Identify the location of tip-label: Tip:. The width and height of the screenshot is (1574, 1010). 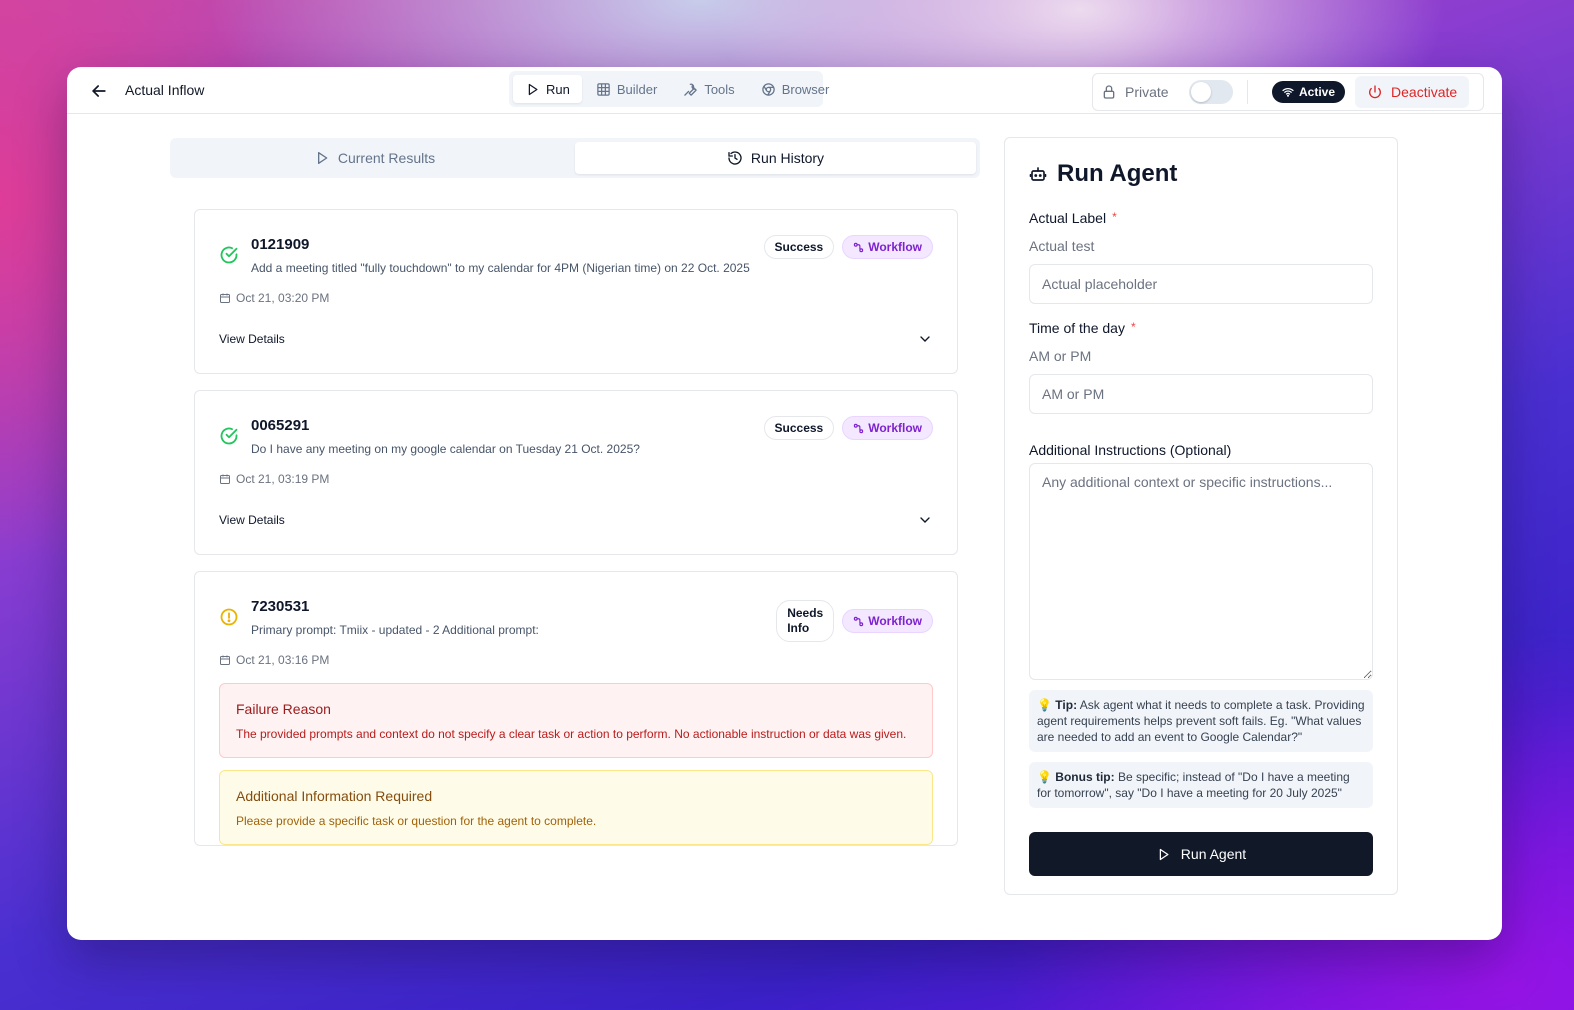
(1066, 705).